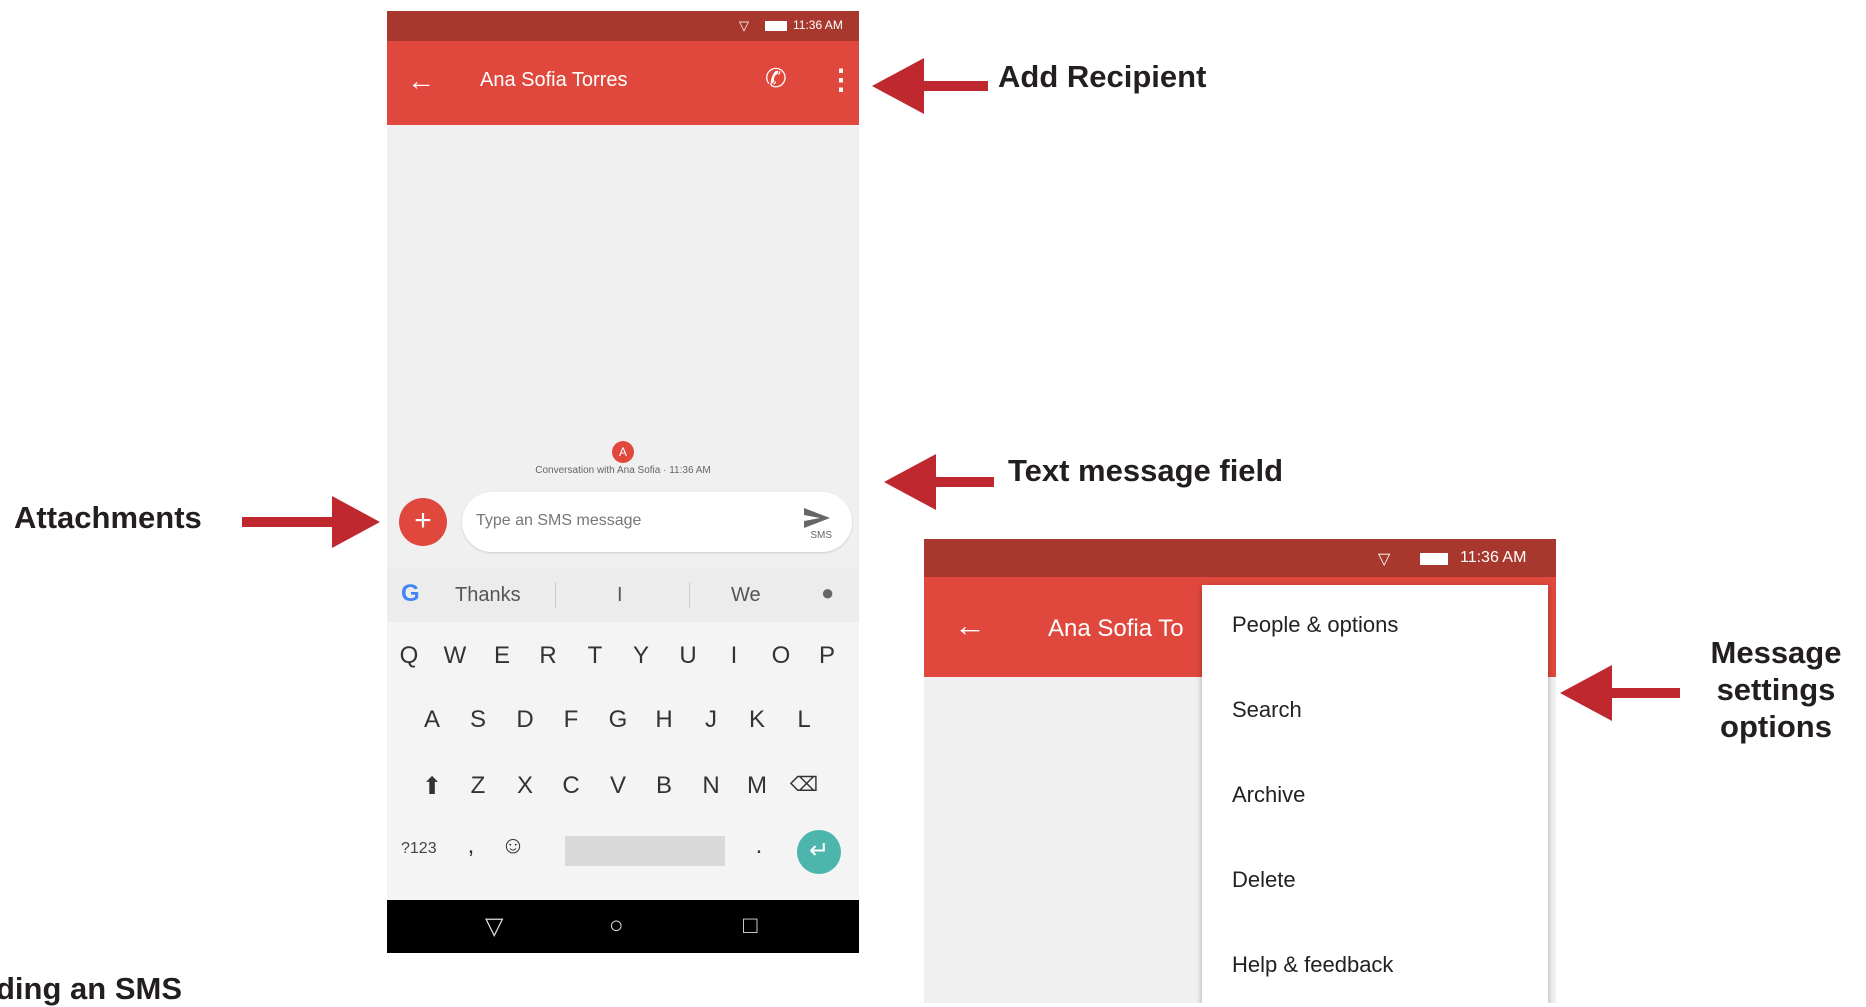 The image size is (1866, 1007). Describe the element at coordinates (419, 849) in the screenshot. I see `symbols-key: ?123` at that location.